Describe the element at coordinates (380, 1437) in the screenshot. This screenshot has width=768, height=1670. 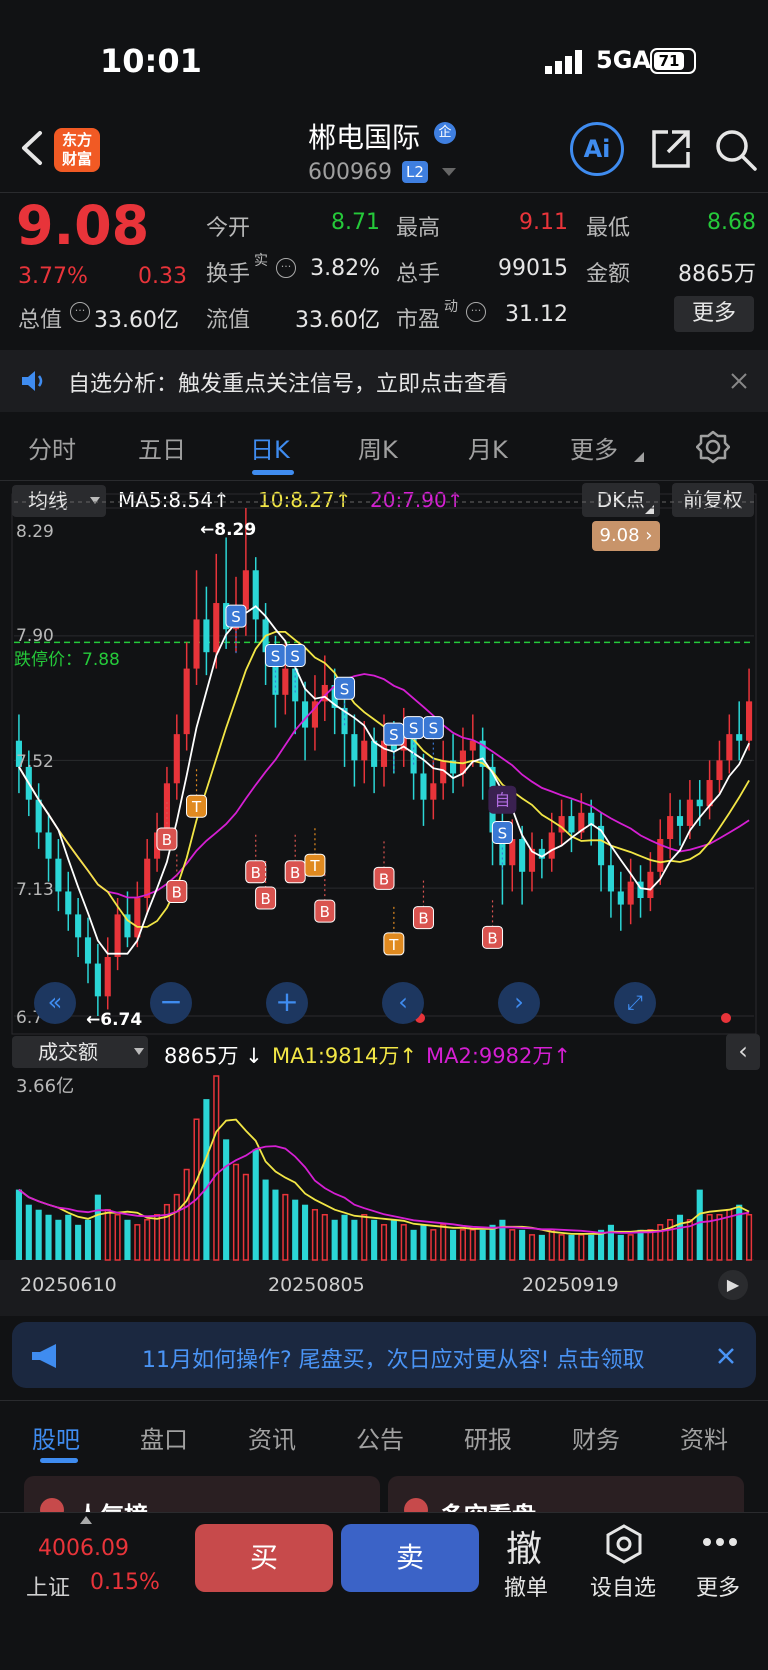
I see `tab-announcement: 公告` at that location.